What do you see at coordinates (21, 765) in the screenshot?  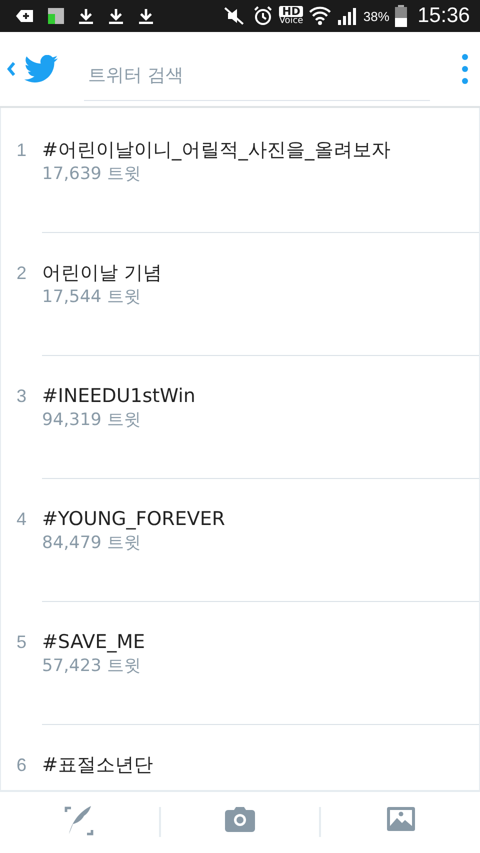 I see `trend-rank: 6` at bounding box center [21, 765].